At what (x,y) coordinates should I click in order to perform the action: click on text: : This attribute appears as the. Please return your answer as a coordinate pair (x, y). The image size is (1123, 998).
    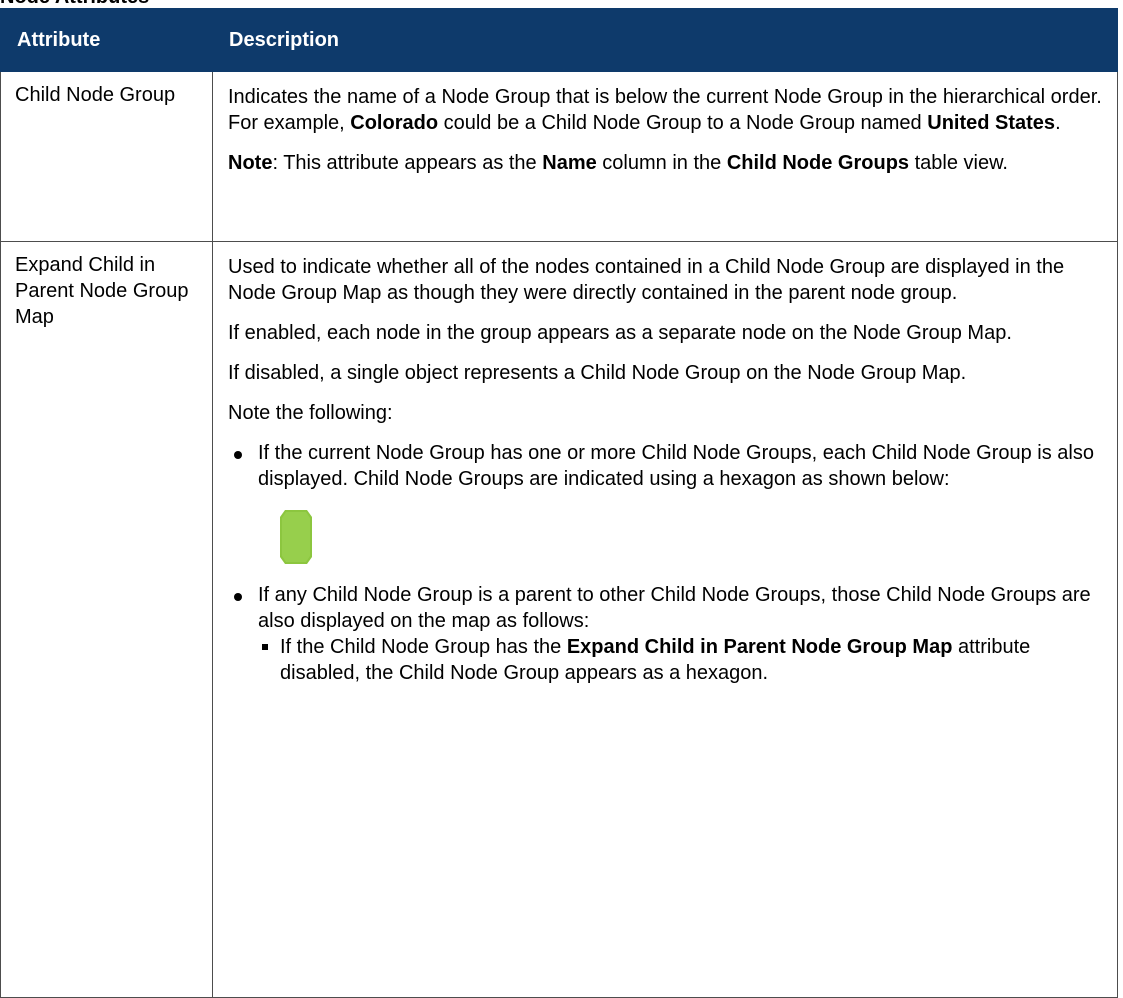
    Looking at the image, I should click on (407, 163).